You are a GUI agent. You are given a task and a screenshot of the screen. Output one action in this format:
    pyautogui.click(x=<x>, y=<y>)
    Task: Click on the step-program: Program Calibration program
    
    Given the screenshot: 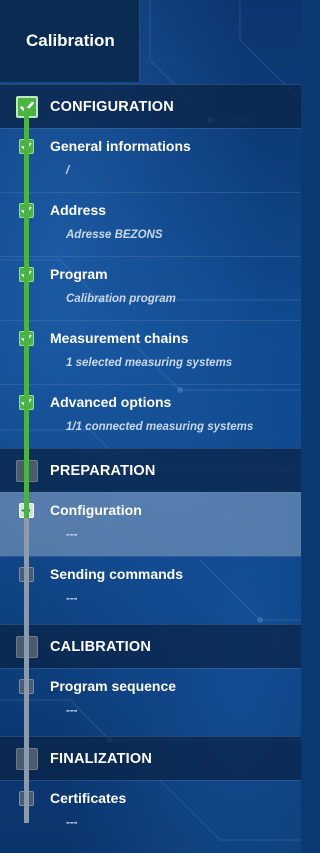 What is the action you would take?
    pyautogui.click(x=150, y=288)
    